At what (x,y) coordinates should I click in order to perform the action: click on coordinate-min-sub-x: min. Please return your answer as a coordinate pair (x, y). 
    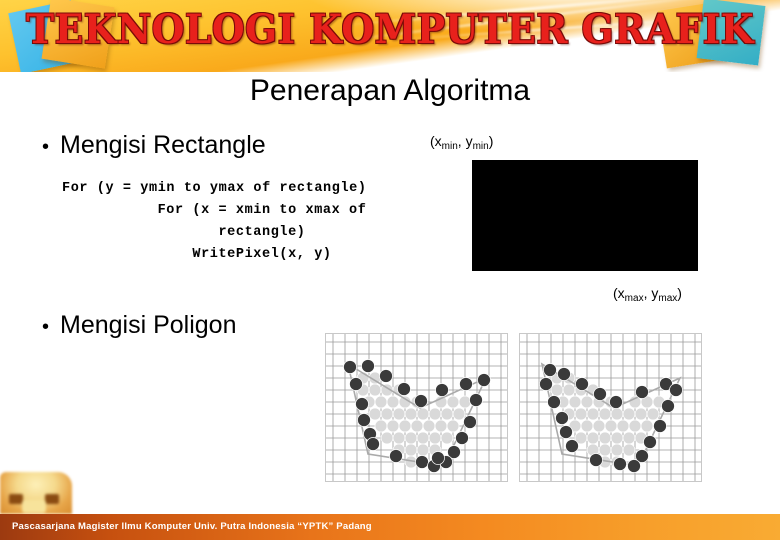
    Looking at the image, I should click on (449, 146).